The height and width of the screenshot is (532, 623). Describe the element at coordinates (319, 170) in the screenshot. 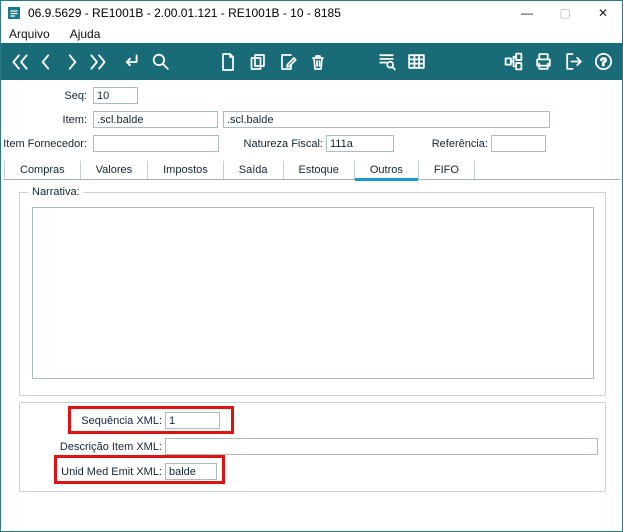

I see `tab-estoque: Estoque` at that location.